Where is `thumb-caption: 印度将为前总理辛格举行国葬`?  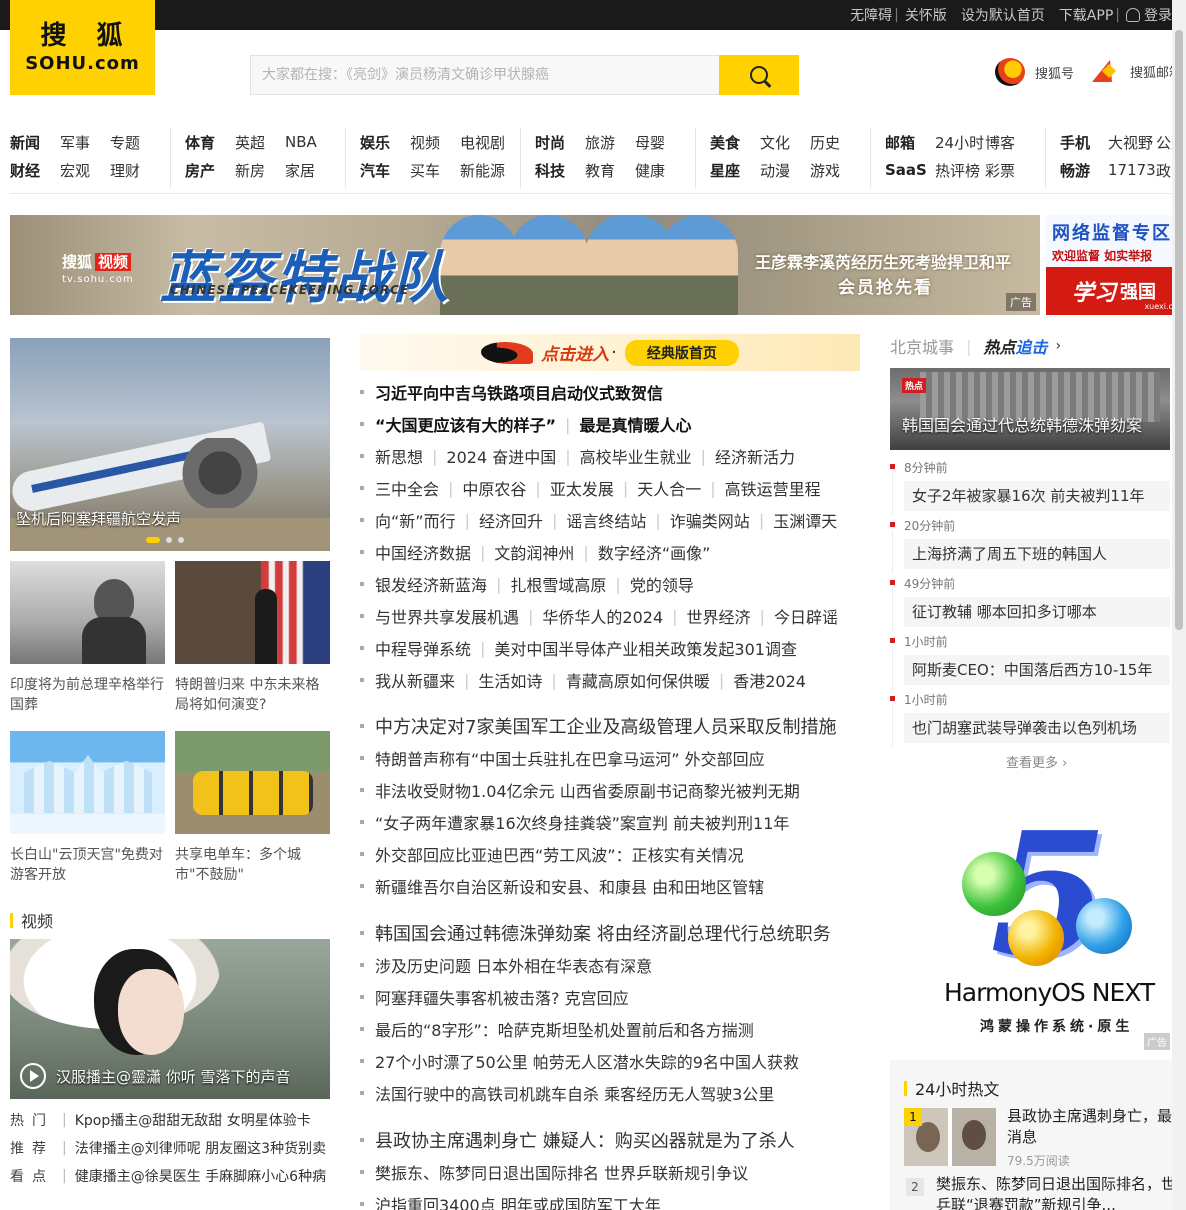
thumb-caption: 印度将为前总理辛格举行国葬 is located at coordinates (89, 695).